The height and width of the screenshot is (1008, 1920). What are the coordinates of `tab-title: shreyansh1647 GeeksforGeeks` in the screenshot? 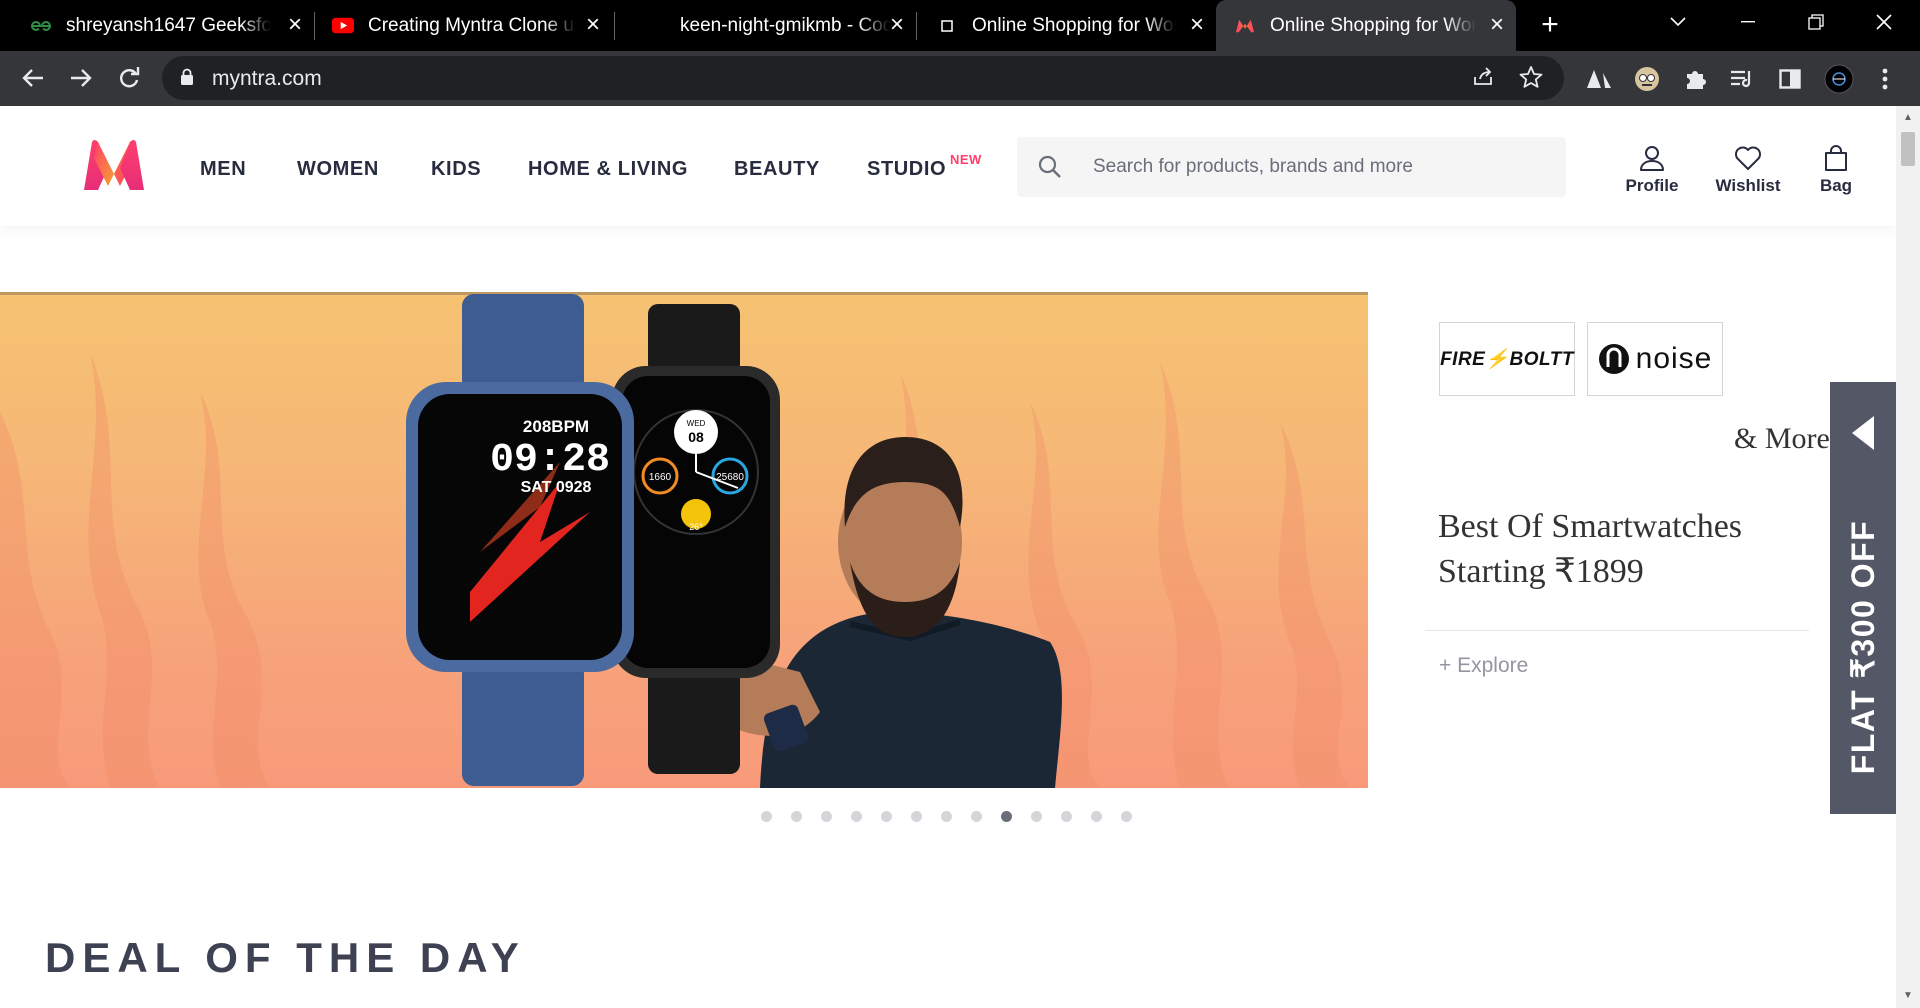 It's located at (168, 25).